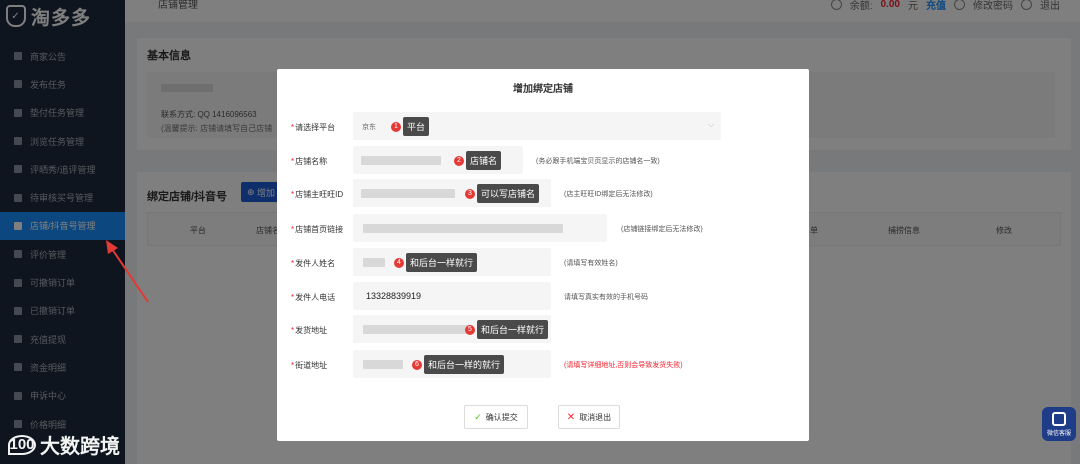 The width and height of the screenshot is (1080, 464). I want to click on cancel-exit-button: ✕ 取消退出, so click(589, 417).